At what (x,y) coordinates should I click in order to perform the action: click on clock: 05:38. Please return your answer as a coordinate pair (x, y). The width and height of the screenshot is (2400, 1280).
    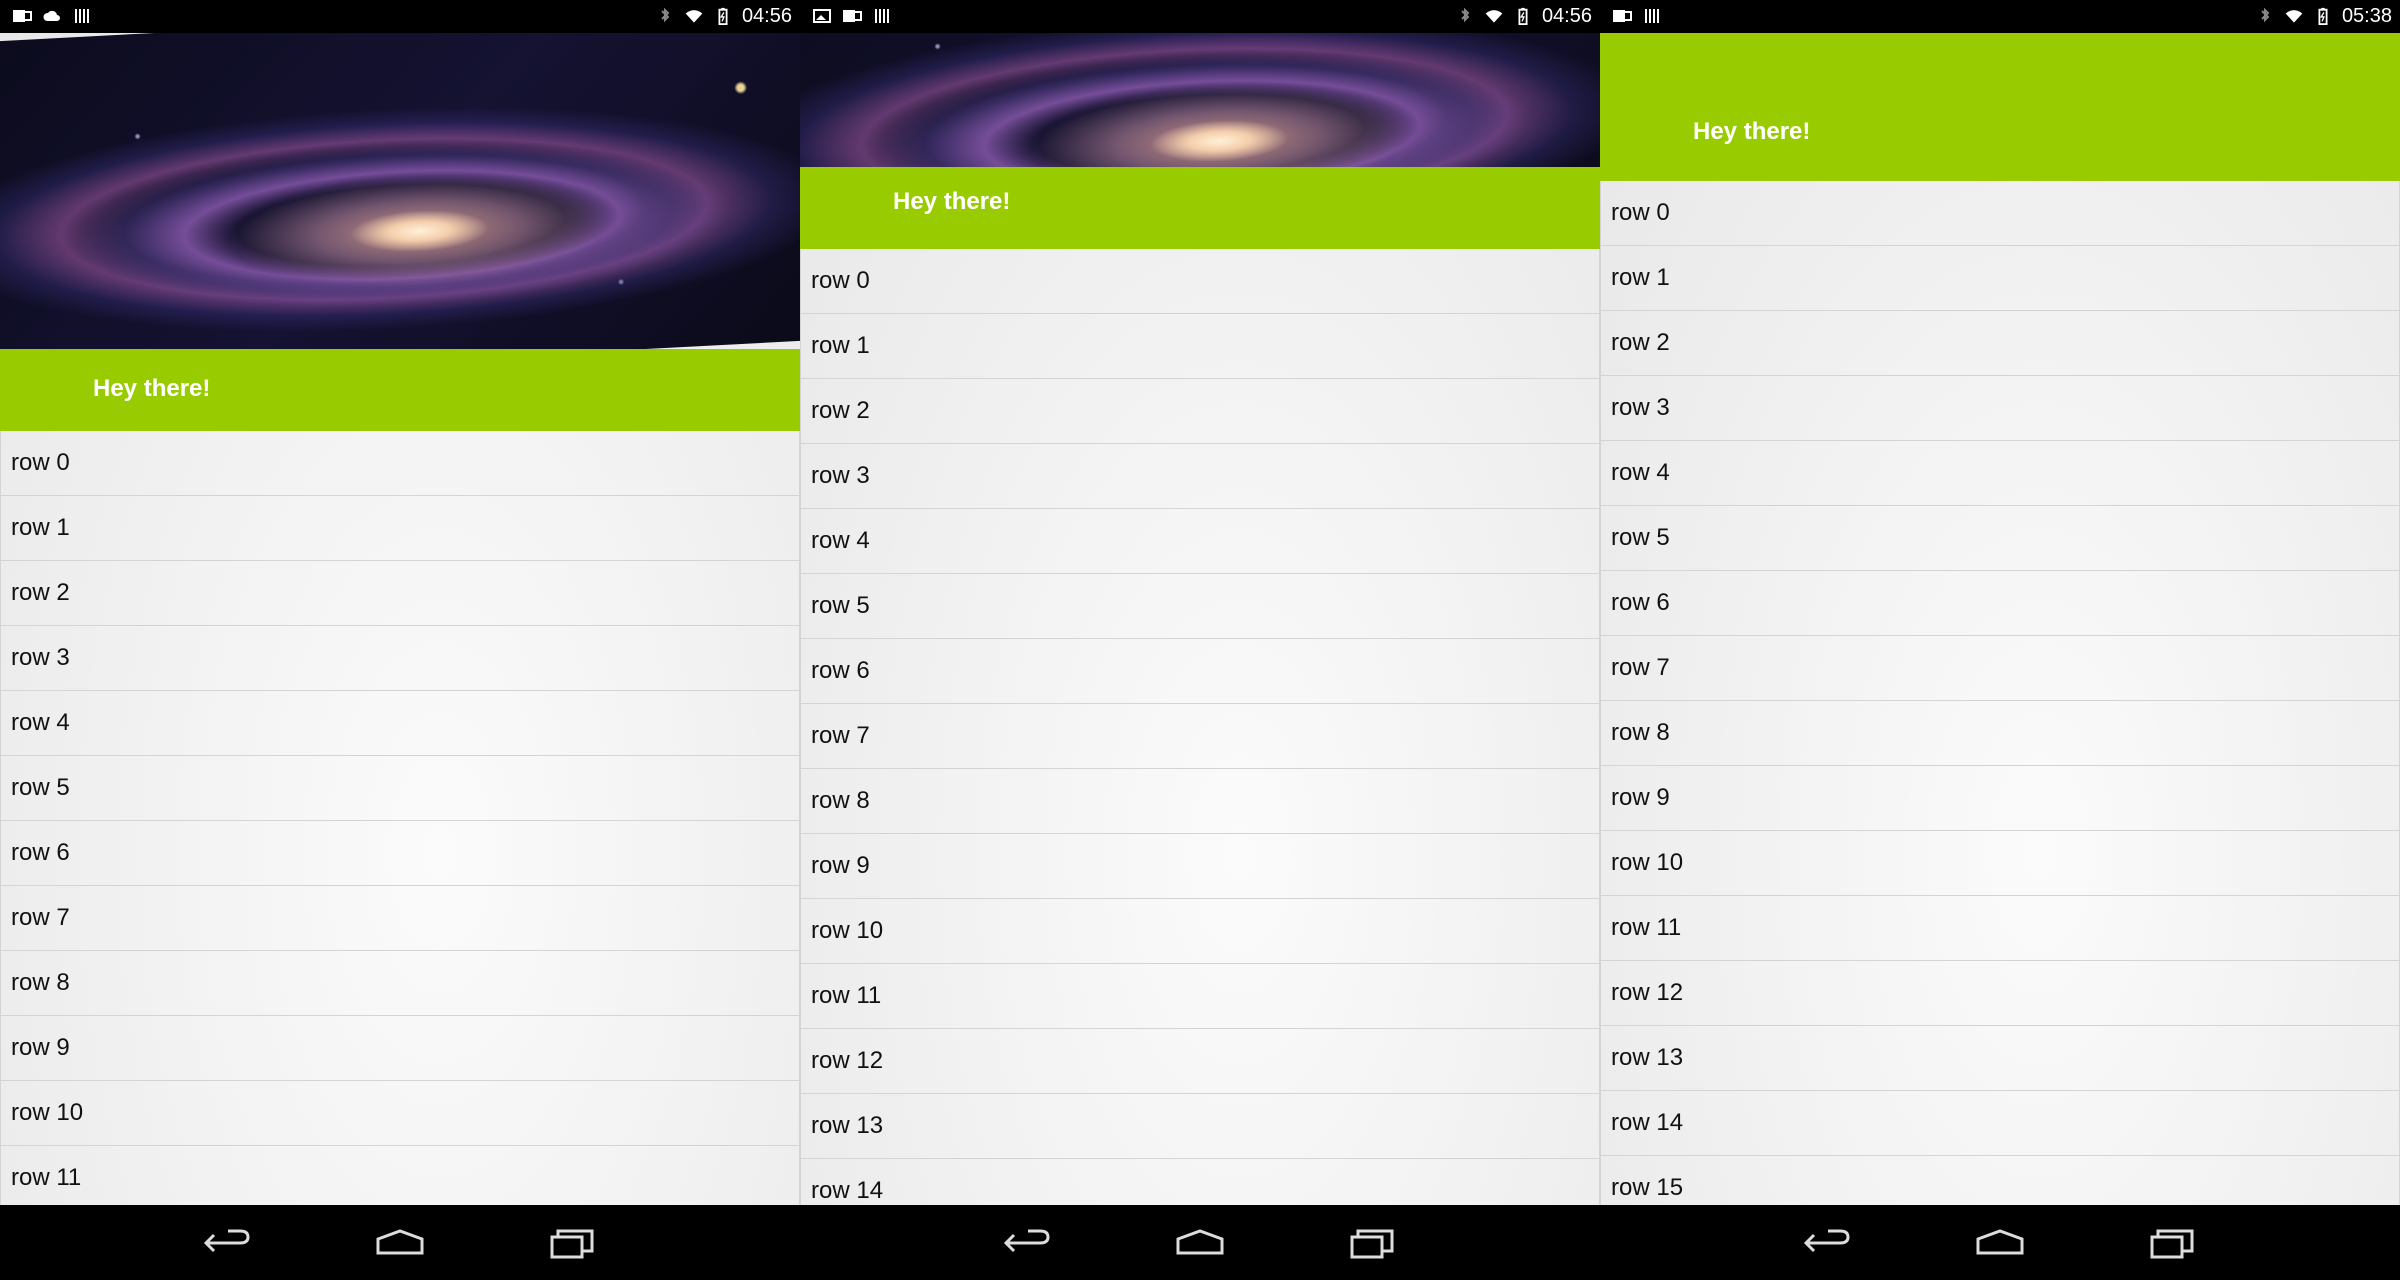
    Looking at the image, I should click on (2366, 16).